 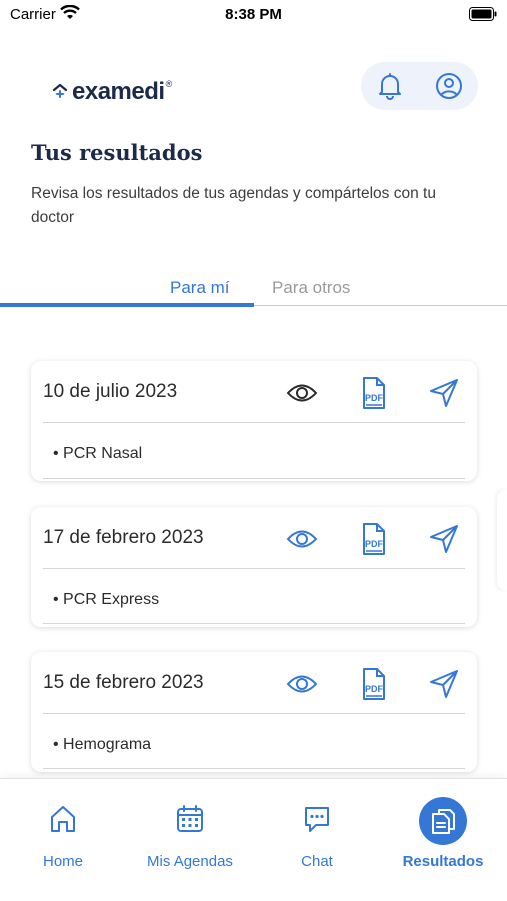 I want to click on nav-mis-agendas-label: Mis Agendas, so click(x=190, y=861).